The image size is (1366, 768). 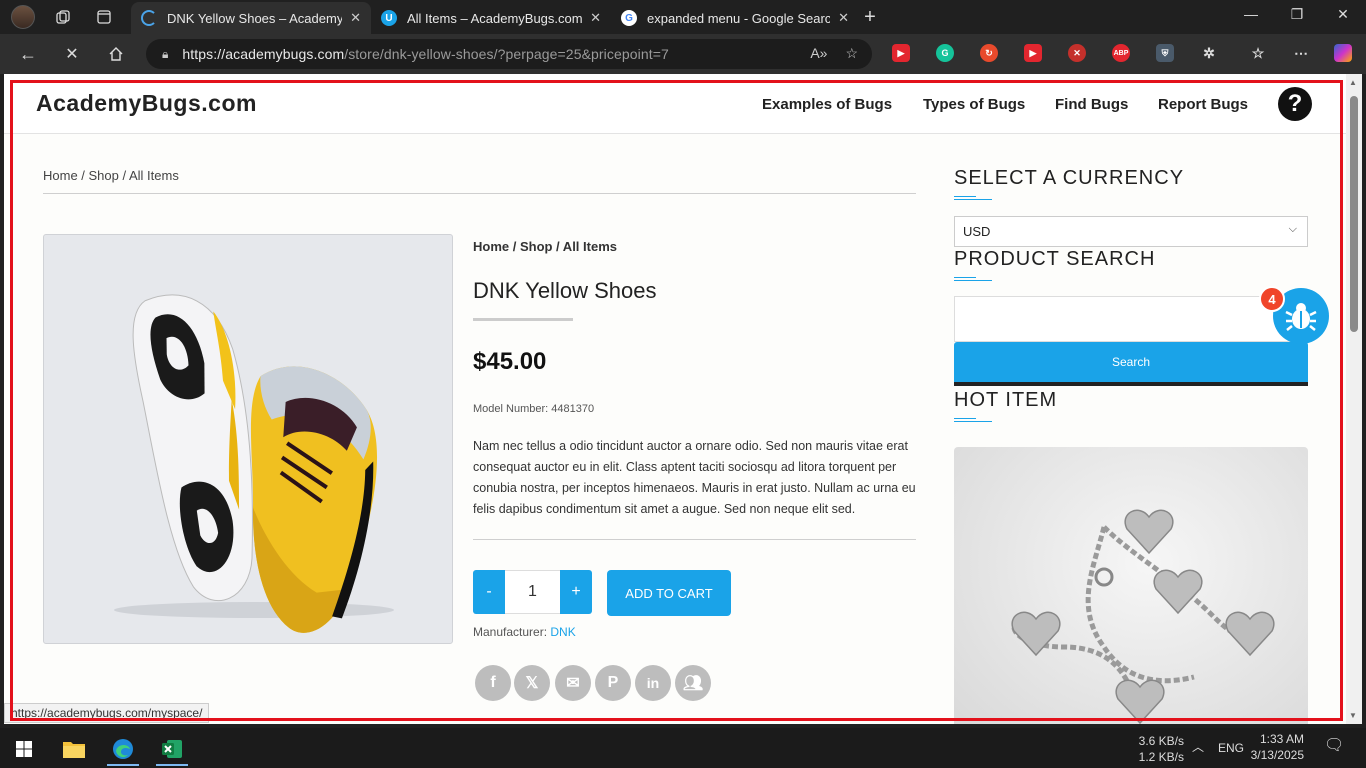 I want to click on breadcrumb: Home / Shop / All Items, so click(x=111, y=175).